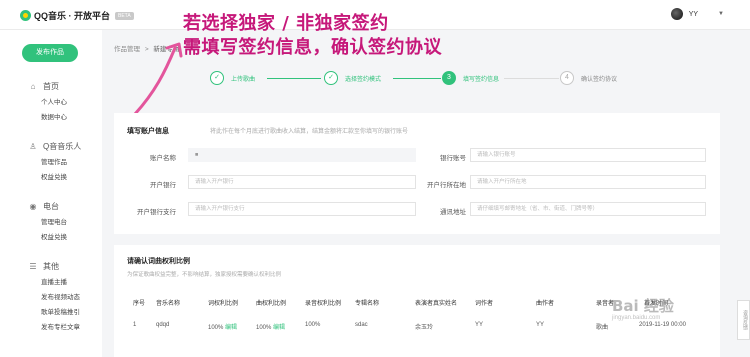 The height and width of the screenshot is (357, 750). Describe the element at coordinates (216, 328) in the screenshot. I see `lyric-ratio-value: 100%` at that location.